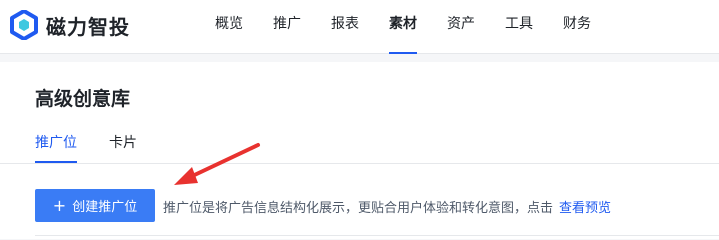 This screenshot has height=240, width=719. Describe the element at coordinates (123, 143) in the screenshot. I see `tab-label: 卡片` at that location.